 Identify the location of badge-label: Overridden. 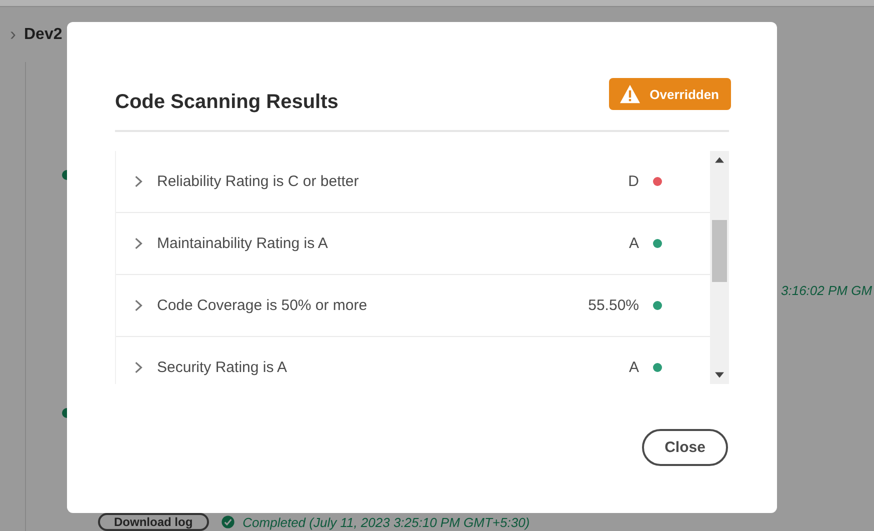
(684, 94).